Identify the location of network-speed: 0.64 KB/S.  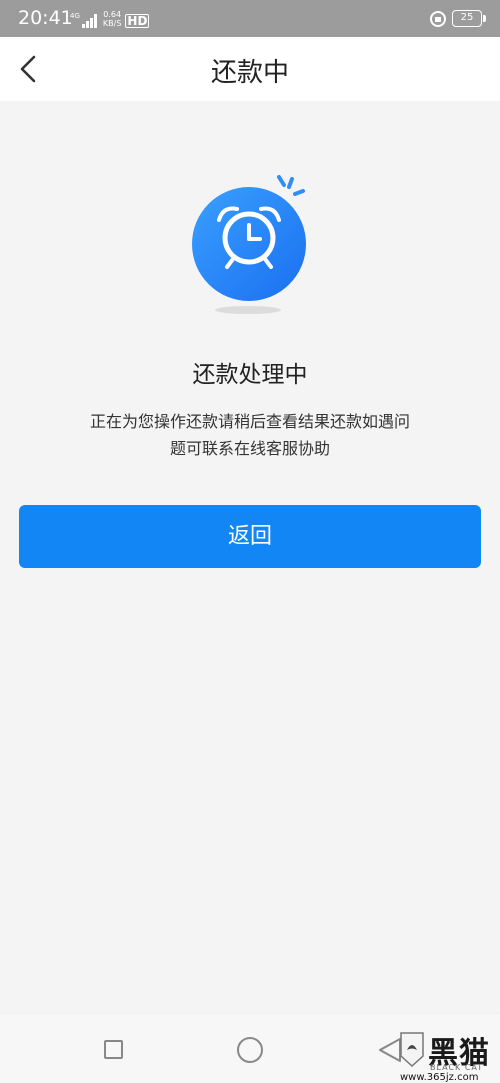
(112, 19).